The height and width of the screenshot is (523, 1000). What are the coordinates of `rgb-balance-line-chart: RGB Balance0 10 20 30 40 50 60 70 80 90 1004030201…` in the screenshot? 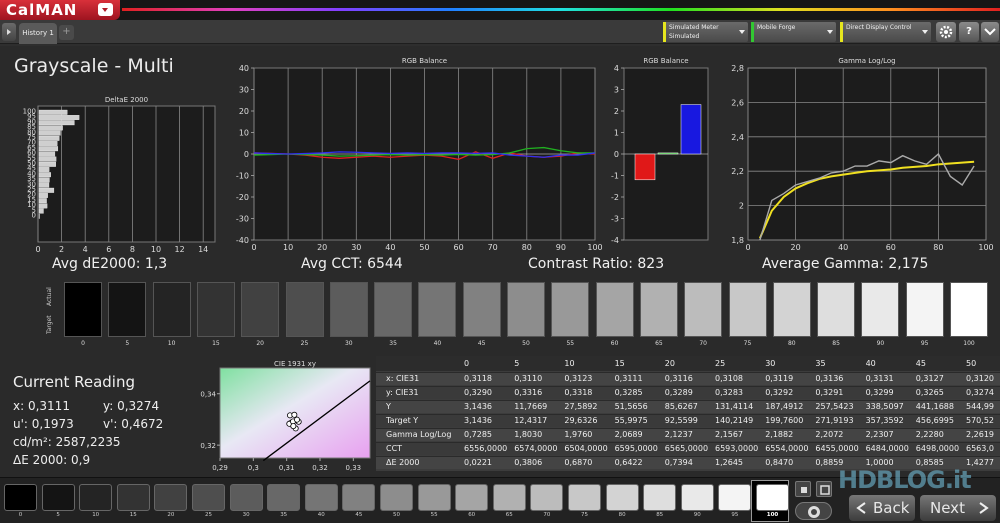 It's located at (419, 154).